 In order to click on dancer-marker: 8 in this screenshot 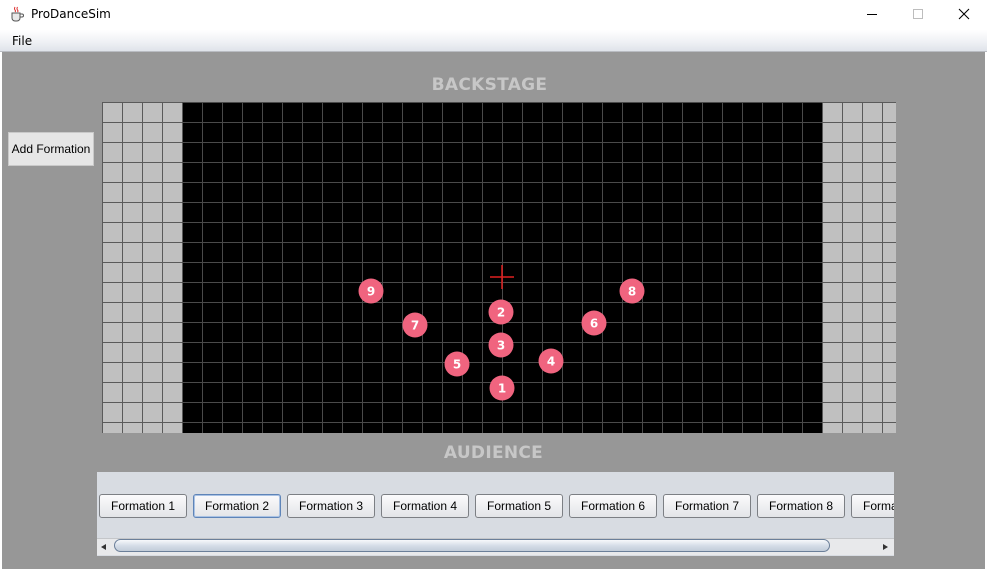, I will do `click(632, 291)`.